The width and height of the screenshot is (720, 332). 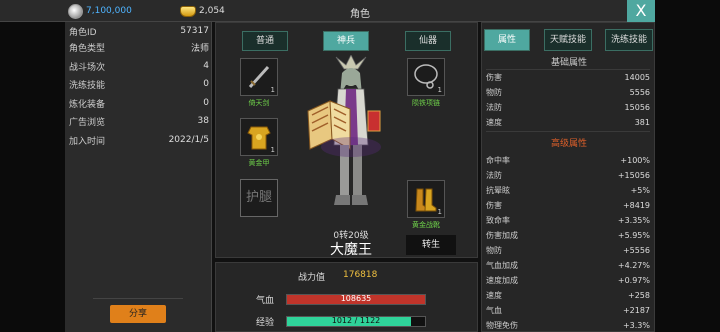 I want to click on info-row-smelt-gear: 炼化装备 0, so click(x=139, y=103).